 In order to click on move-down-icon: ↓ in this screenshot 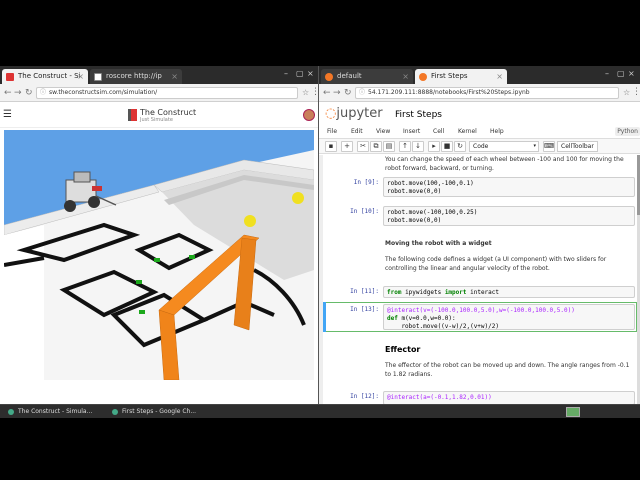, I will do `click(418, 146)`.